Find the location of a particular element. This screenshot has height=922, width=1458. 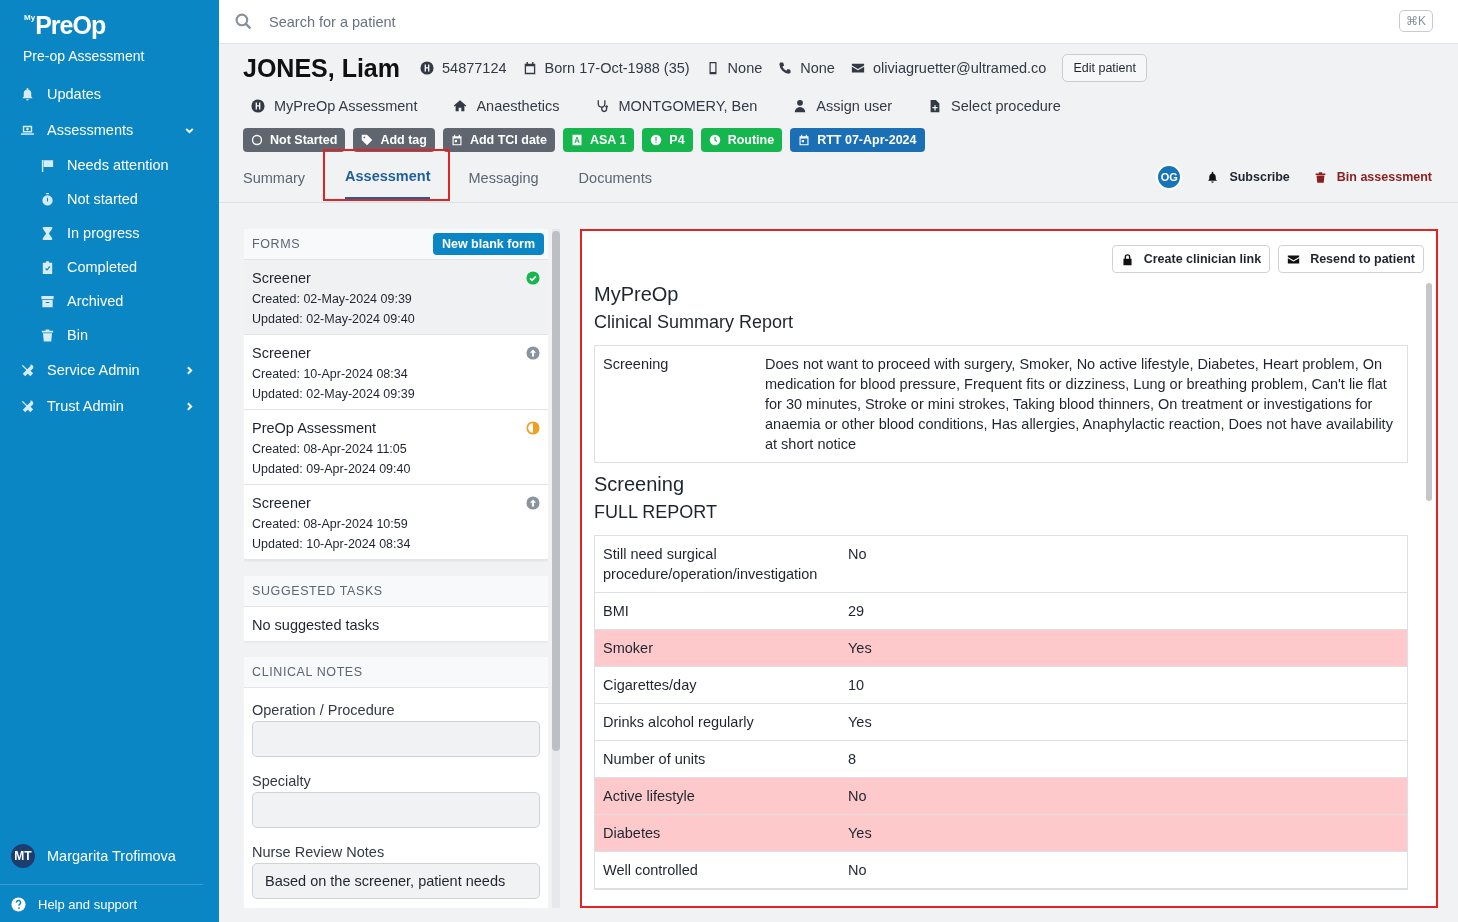

form-item: PreOp Assessment Created: 08-Apr-2024 11:05 Updated: 09-Apr-2024 09:40 is located at coordinates (396, 447).